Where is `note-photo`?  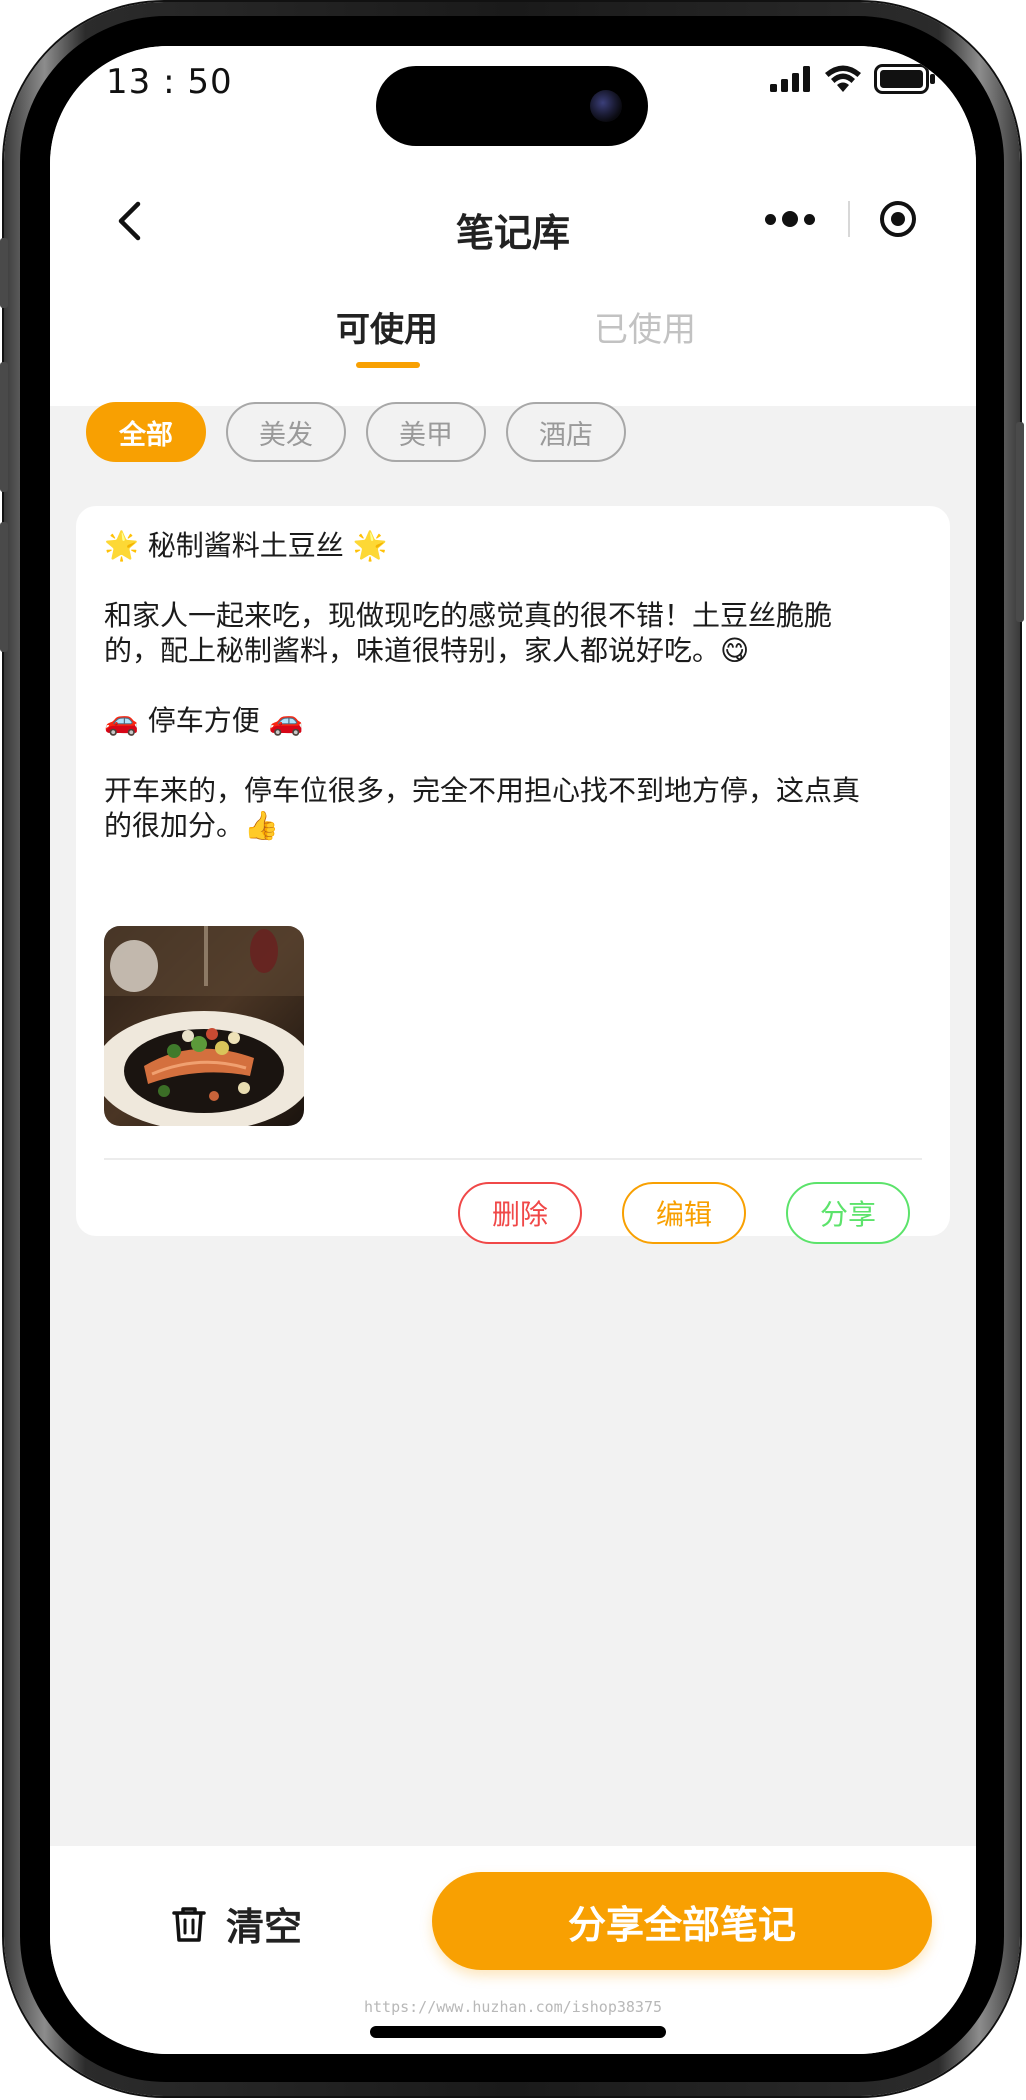
note-photo is located at coordinates (204, 1026).